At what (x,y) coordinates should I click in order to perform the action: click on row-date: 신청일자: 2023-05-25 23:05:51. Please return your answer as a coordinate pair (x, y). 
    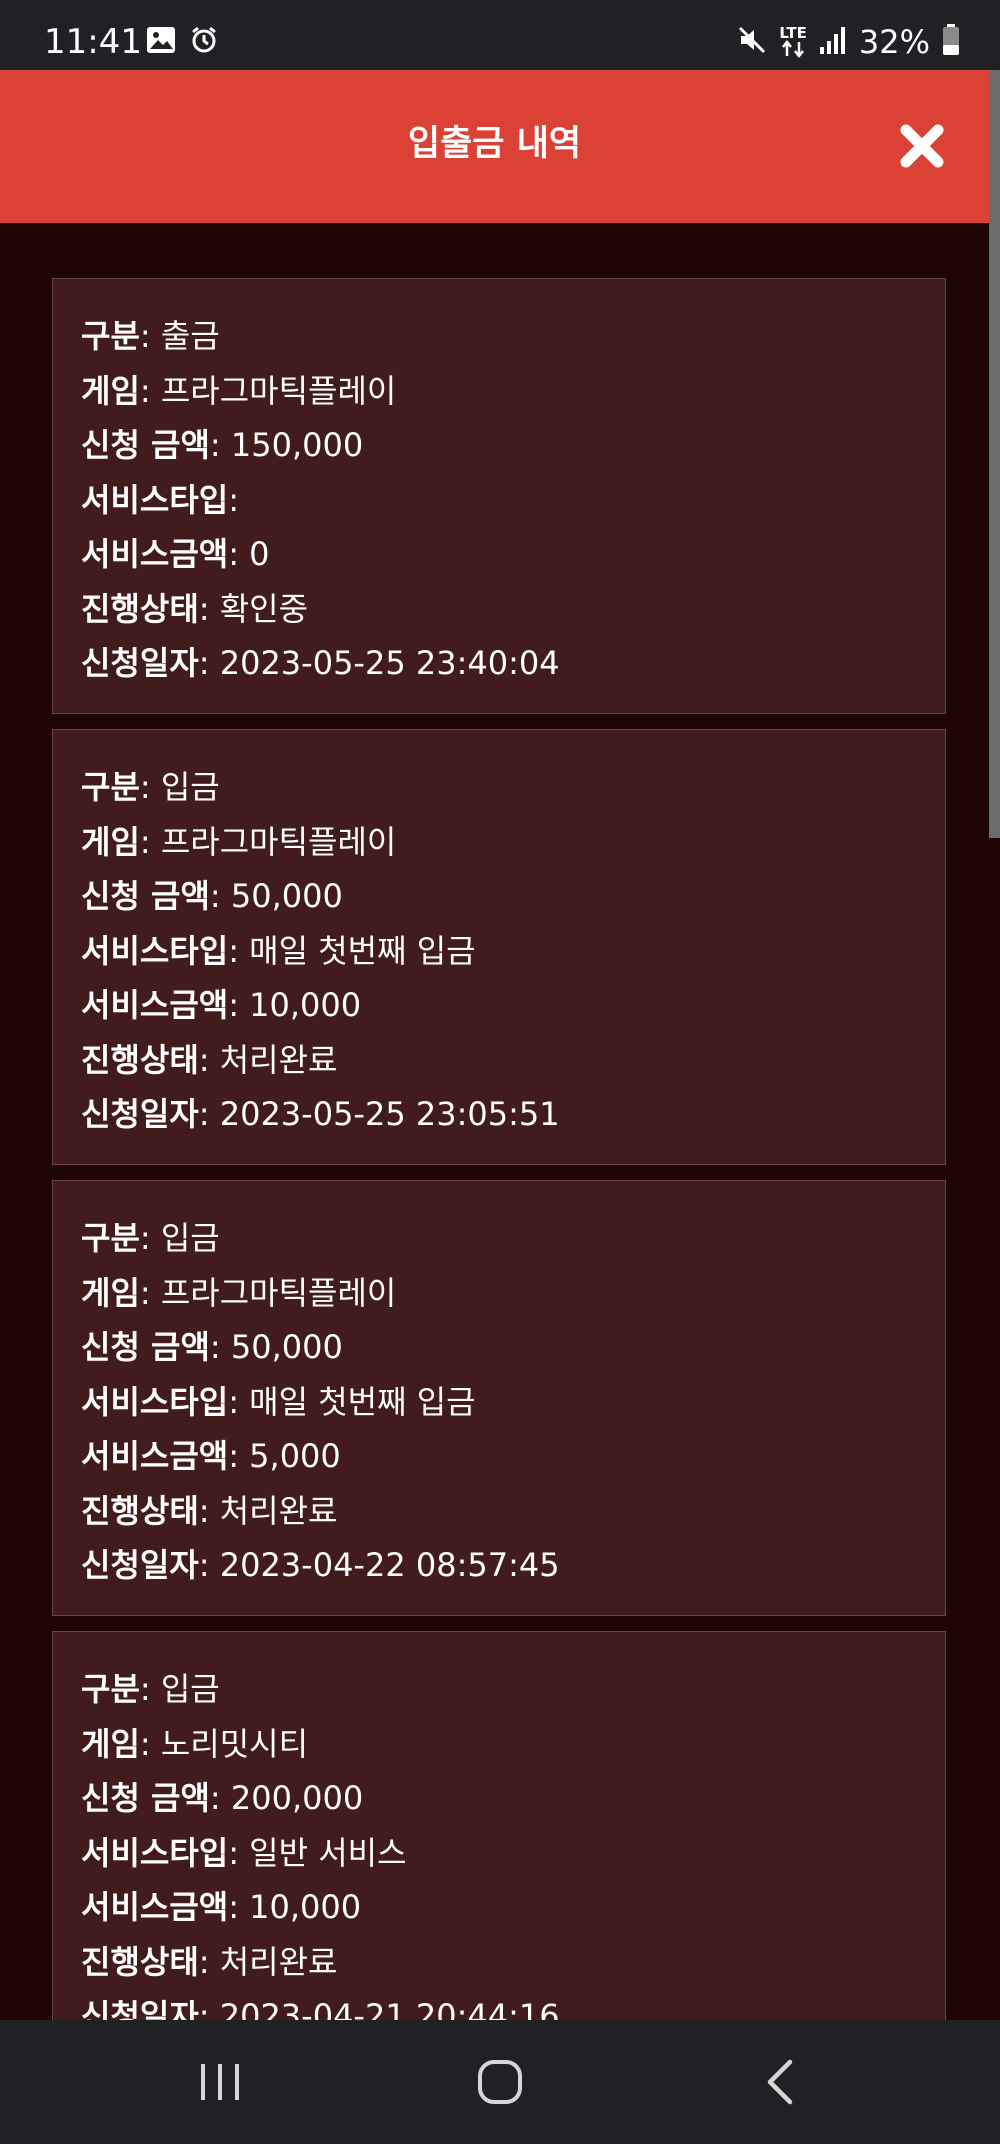
    Looking at the image, I should click on (320, 1114).